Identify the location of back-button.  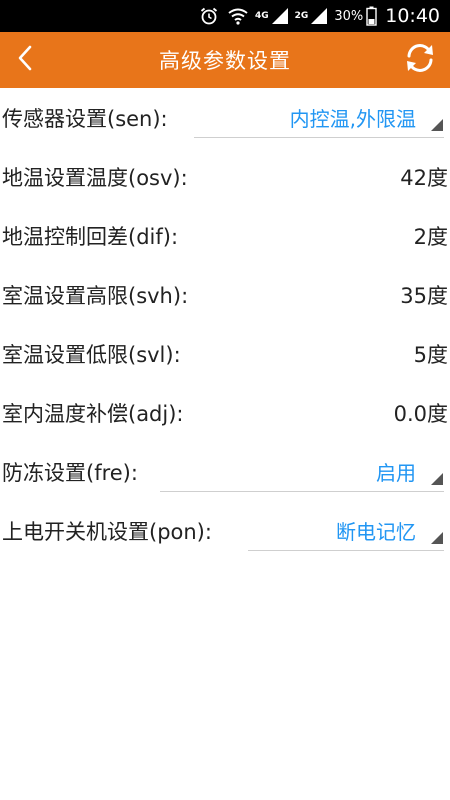
(25, 60).